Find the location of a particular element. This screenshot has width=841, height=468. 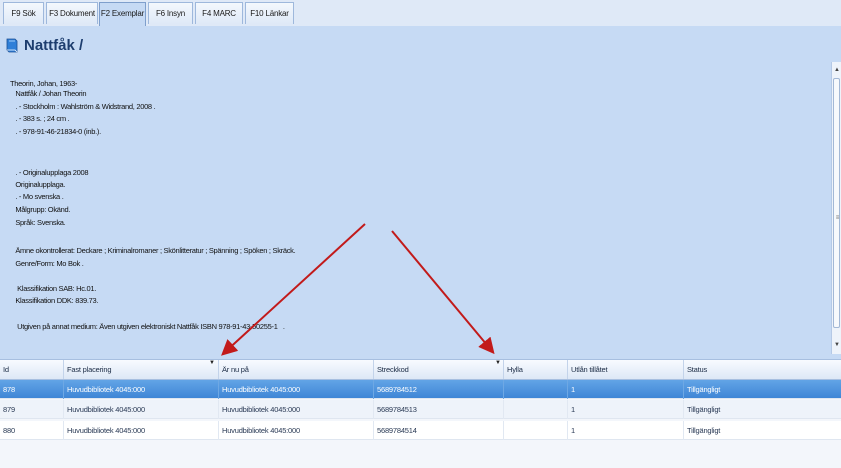

book-icon is located at coordinates (12, 45).